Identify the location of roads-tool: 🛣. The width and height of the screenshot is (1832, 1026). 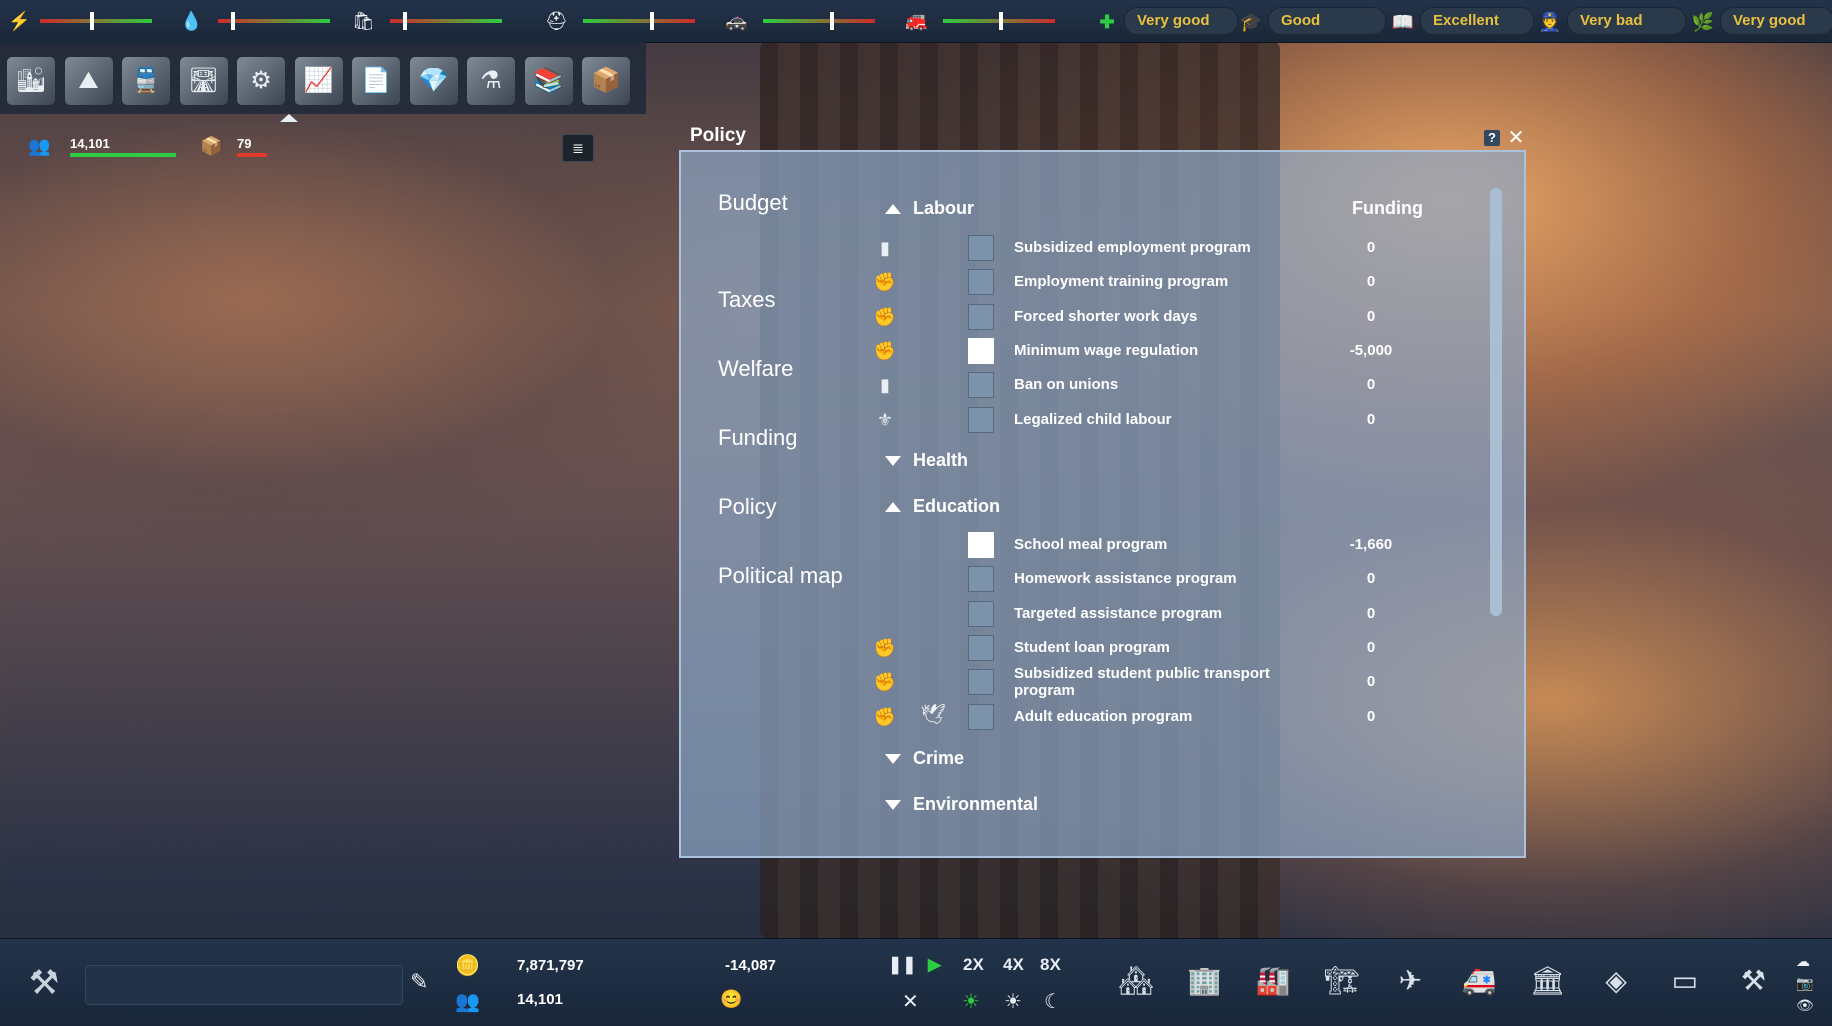
(203, 81).